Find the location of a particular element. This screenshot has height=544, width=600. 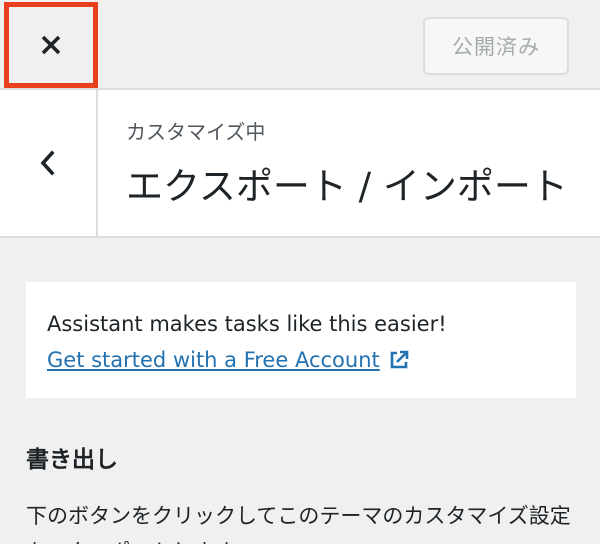

free-account-link: Get started with a Free Account is located at coordinates (228, 360).